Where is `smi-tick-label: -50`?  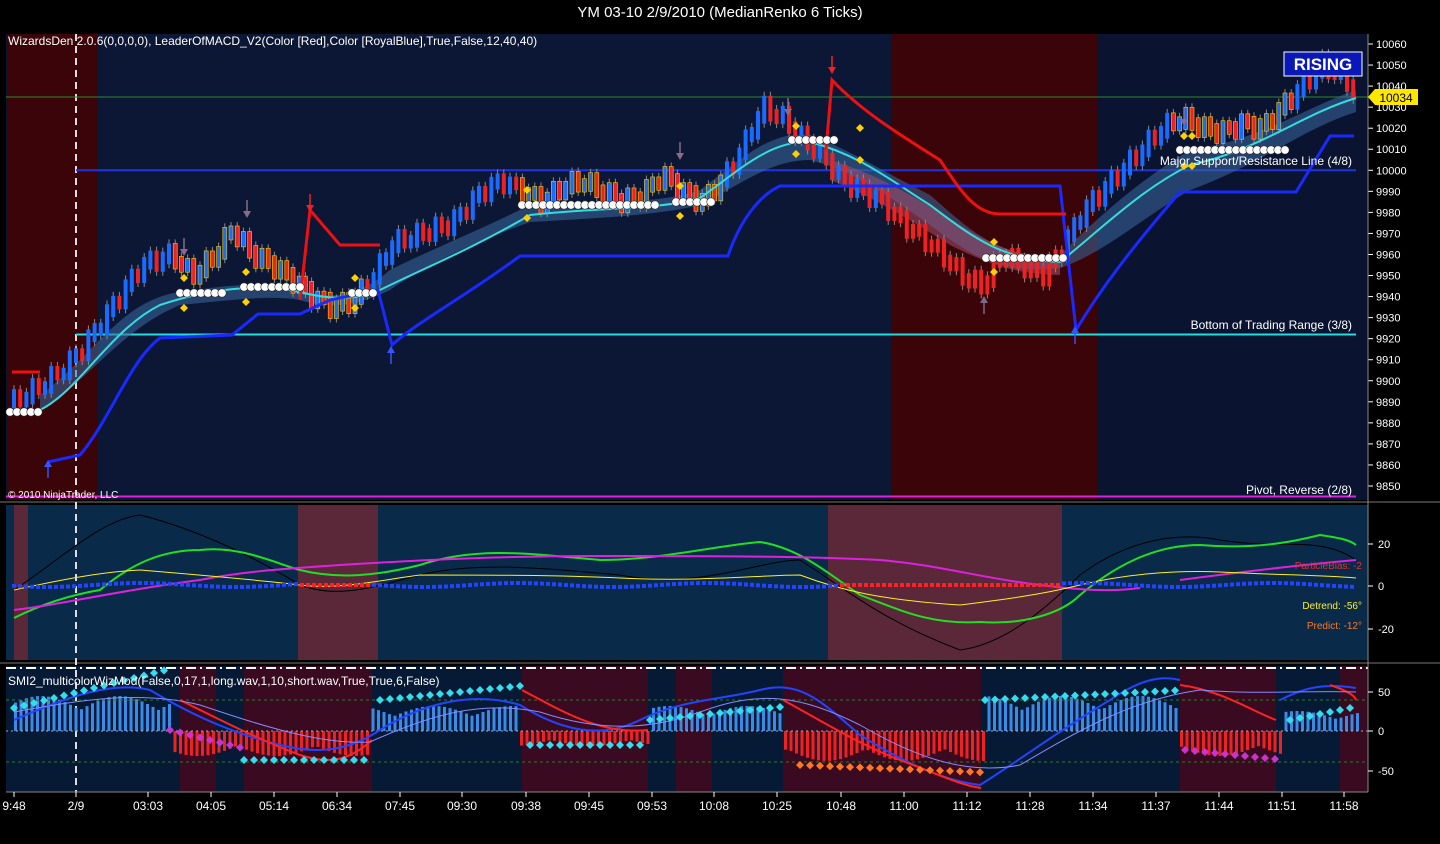
smi-tick-label: -50 is located at coordinates (1386, 772).